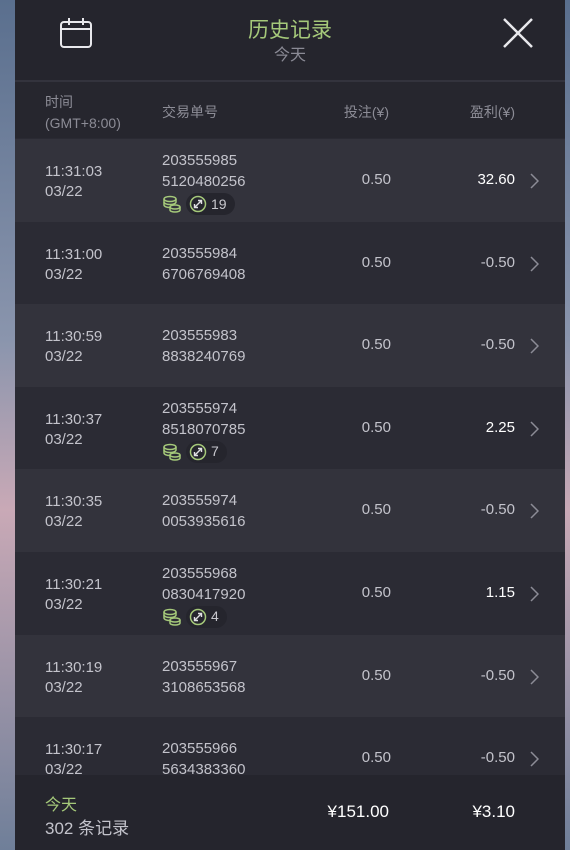 Image resolution: width=570 pixels, height=850 pixels. What do you see at coordinates (73, 512) in the screenshot?
I see `row-time: 11:30:35 03/22` at bounding box center [73, 512].